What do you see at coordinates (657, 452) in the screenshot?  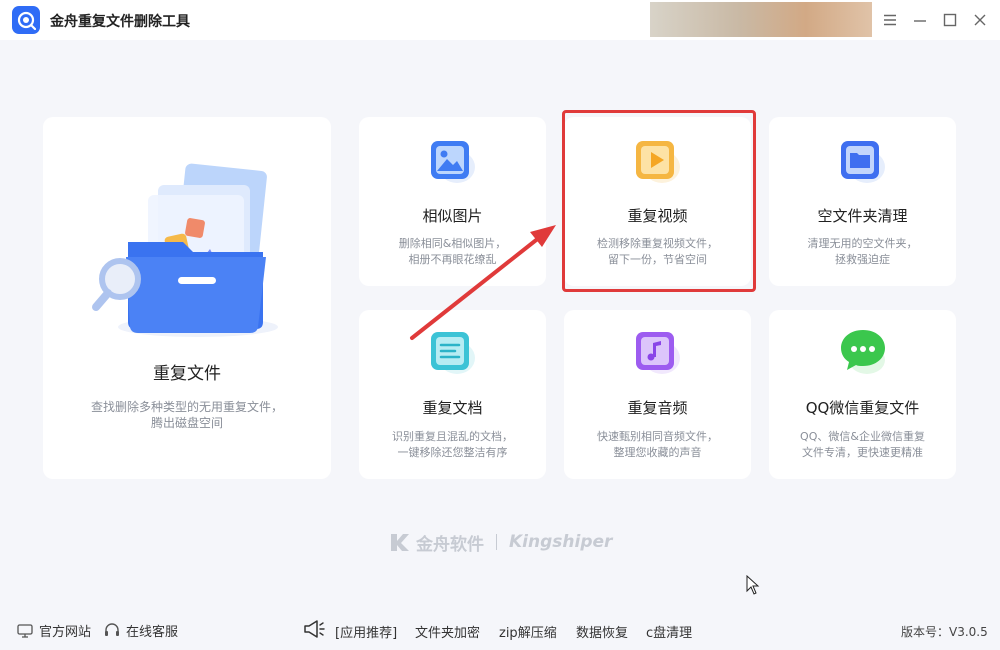 I see `card-desc-line2: 整理您收藏的声音` at bounding box center [657, 452].